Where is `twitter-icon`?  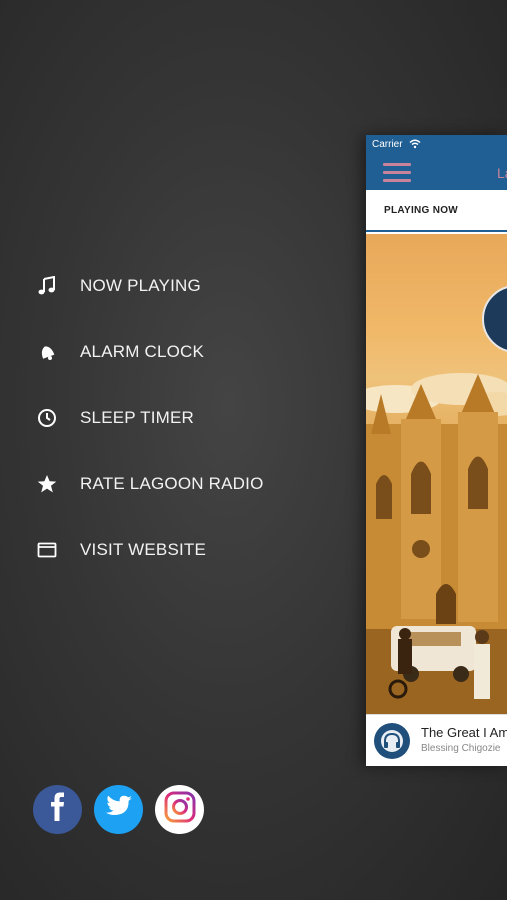 twitter-icon is located at coordinates (119, 809).